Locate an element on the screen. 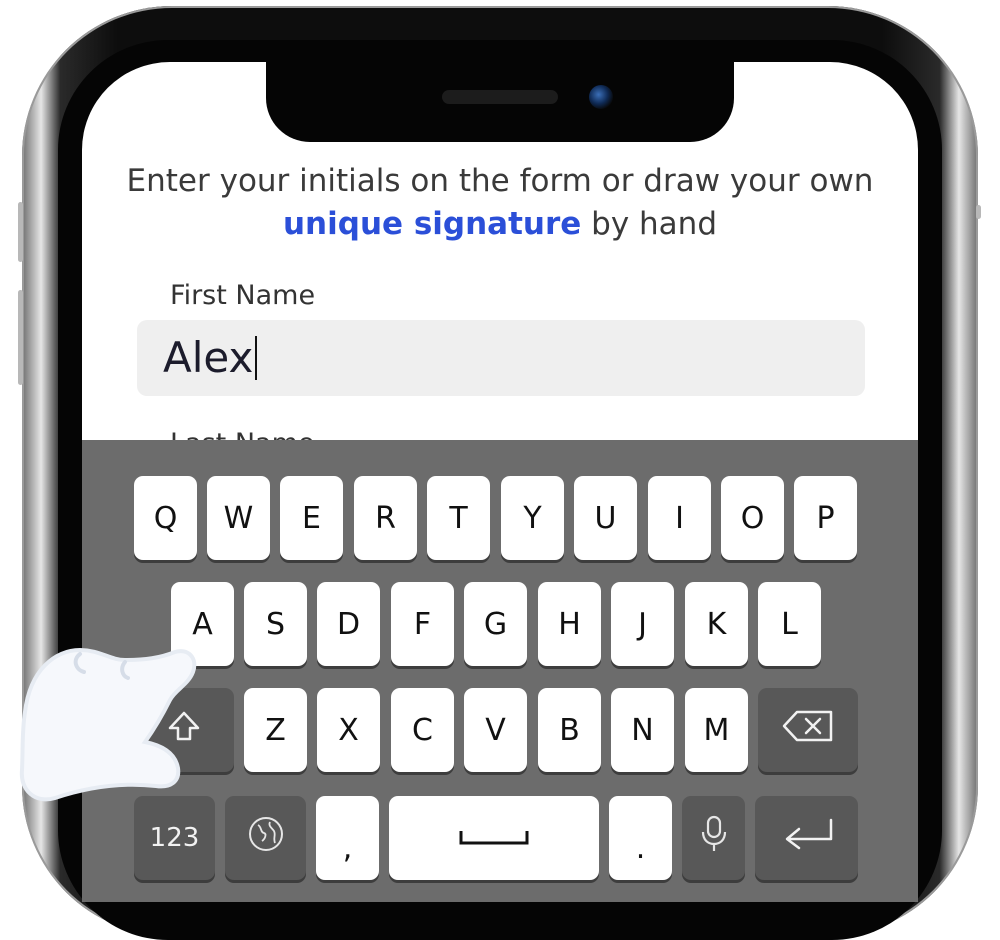  first-name-label: First Name is located at coordinates (243, 295).